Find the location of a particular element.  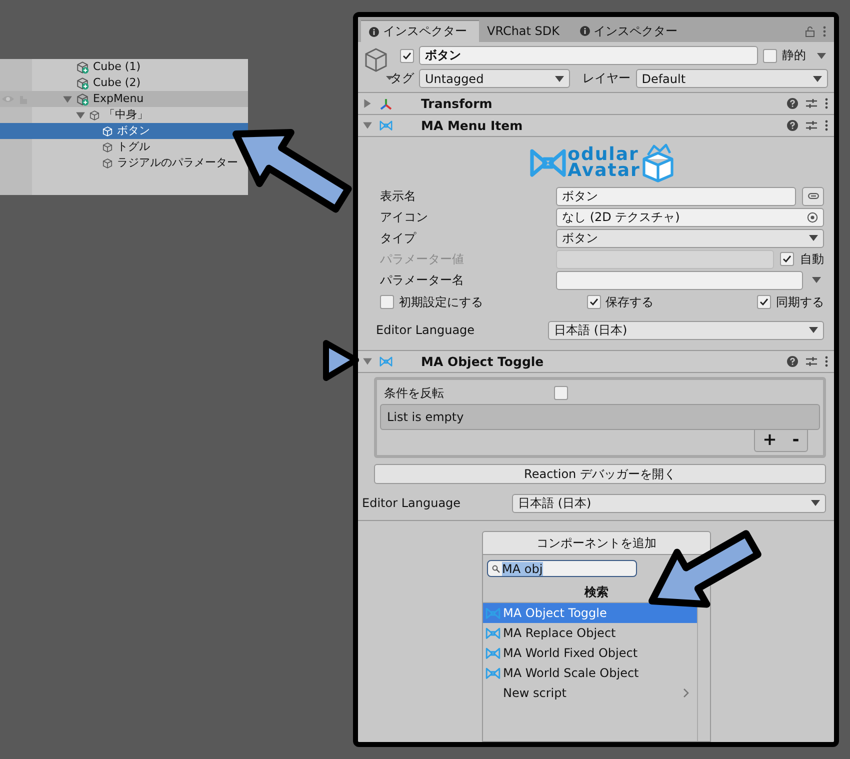

hierarchy-label: トグル is located at coordinates (133, 147).